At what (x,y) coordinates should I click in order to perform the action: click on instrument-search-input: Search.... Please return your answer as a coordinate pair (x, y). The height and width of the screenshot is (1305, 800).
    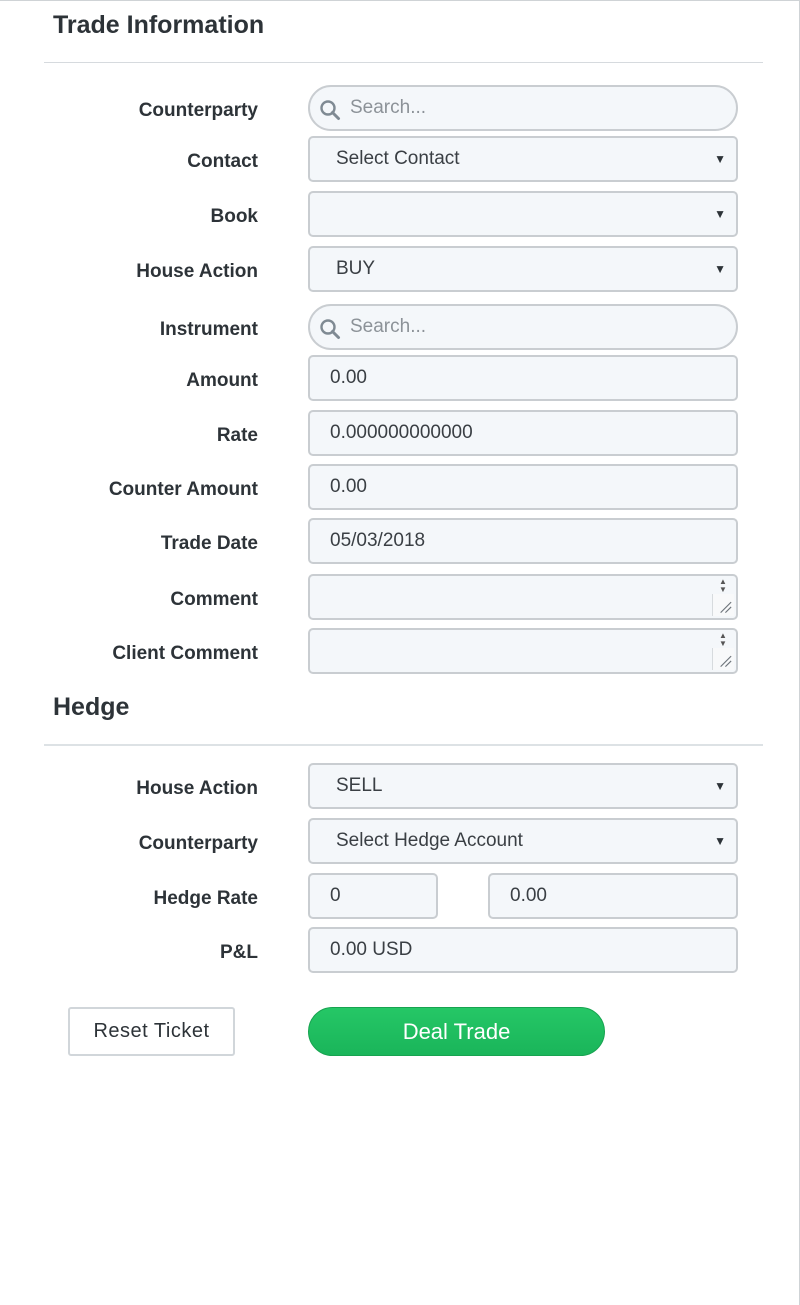
    Looking at the image, I should click on (523, 327).